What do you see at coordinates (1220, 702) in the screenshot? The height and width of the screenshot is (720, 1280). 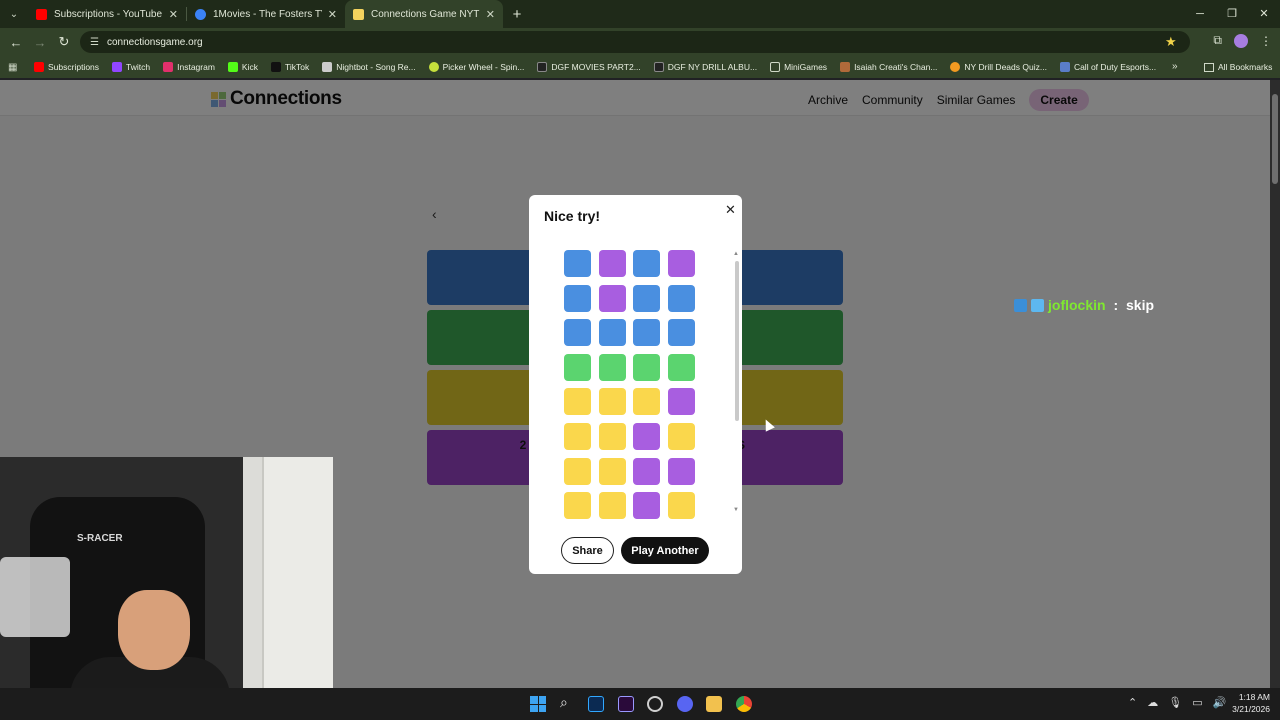 I see `volume-icon: 🔊` at bounding box center [1220, 702].